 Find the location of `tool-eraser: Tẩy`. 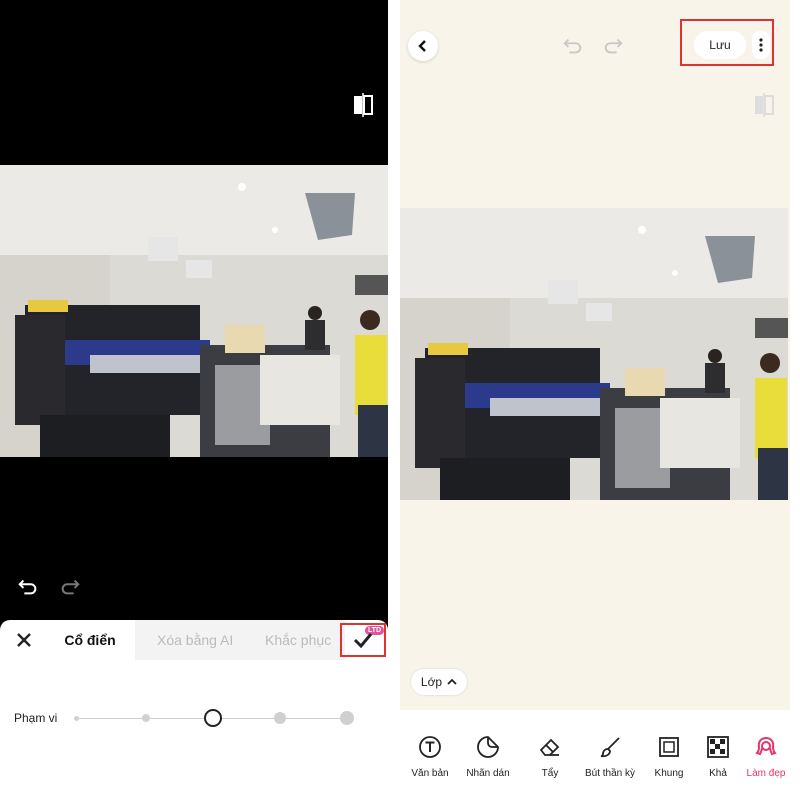

tool-eraser: Tẩy is located at coordinates (550, 756).